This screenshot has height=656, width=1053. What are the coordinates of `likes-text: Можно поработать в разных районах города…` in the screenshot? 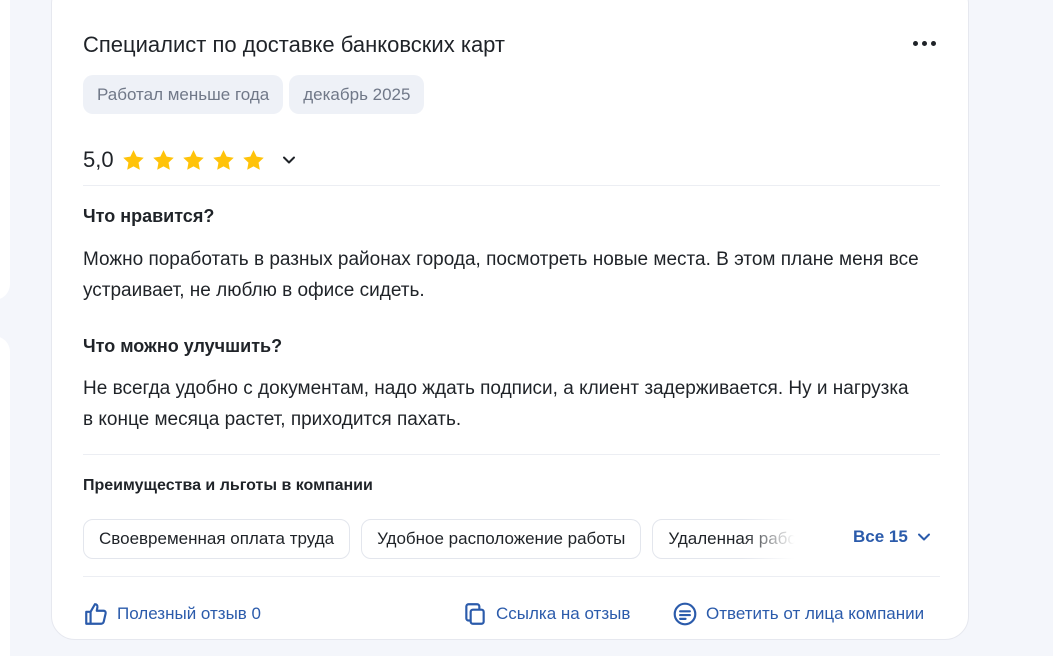 It's located at (501, 275).